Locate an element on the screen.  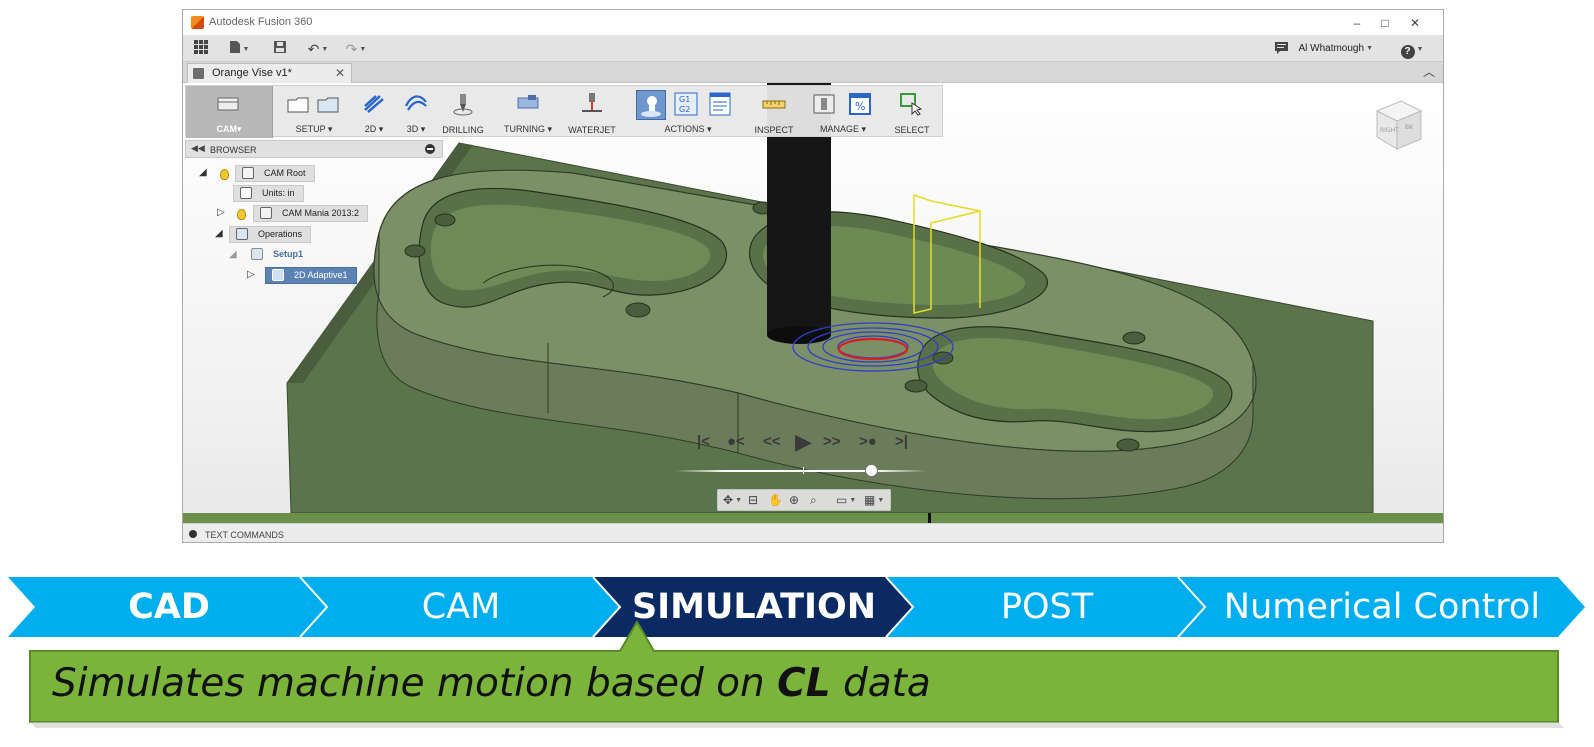
simulation-timeline-thumb is located at coordinates (871, 470).